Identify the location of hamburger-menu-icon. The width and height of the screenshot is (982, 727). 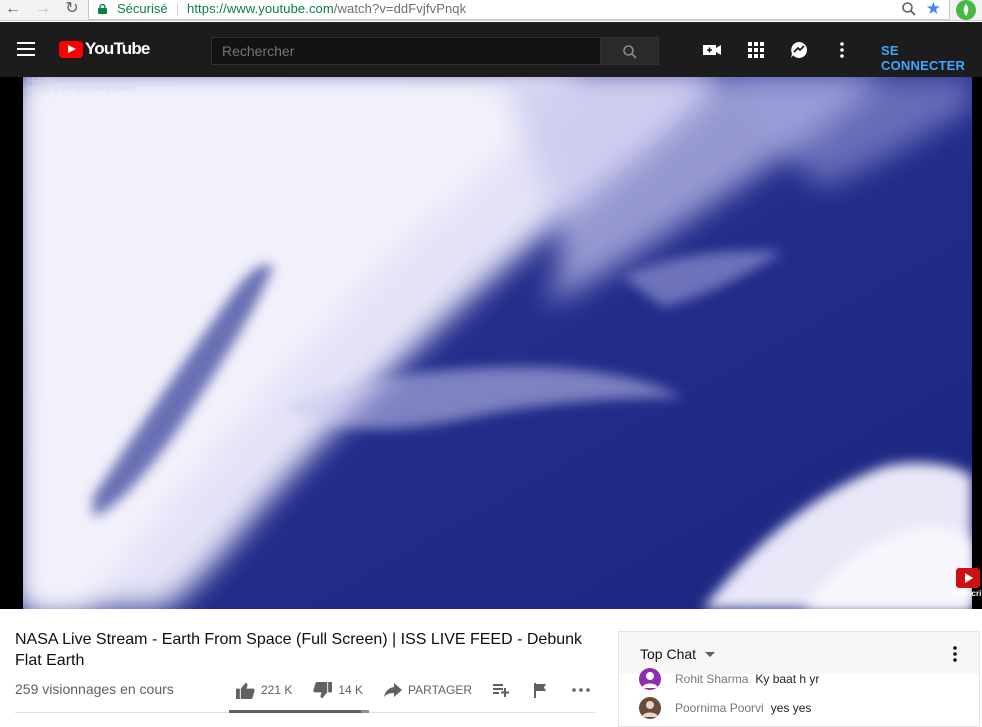
(26, 49).